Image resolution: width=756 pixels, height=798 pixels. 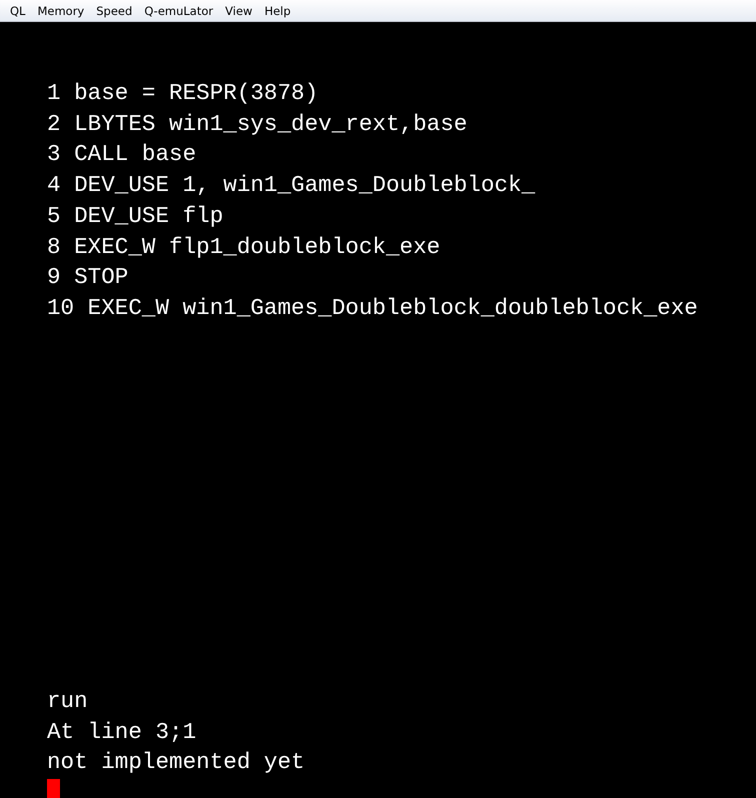 I want to click on menu-item: Speed, so click(x=114, y=11).